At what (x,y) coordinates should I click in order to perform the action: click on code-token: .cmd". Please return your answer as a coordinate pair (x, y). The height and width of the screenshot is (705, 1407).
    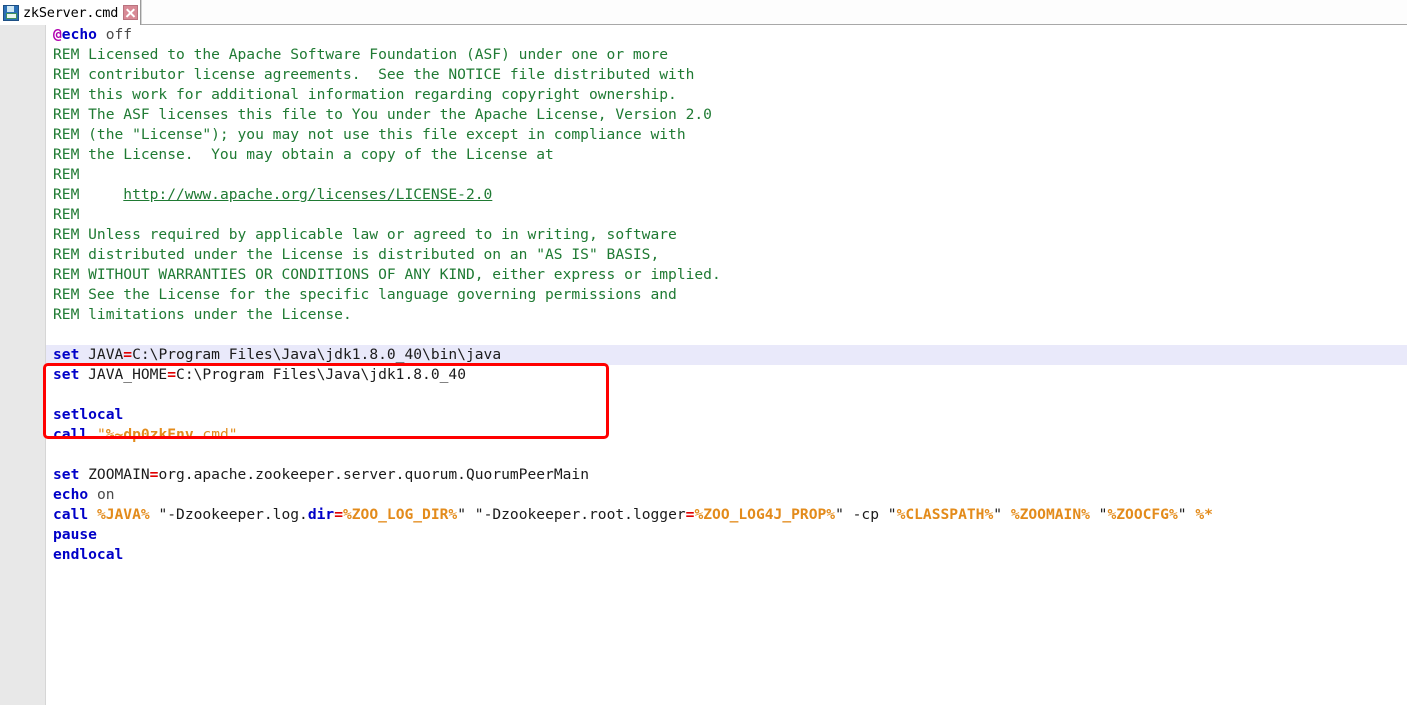
    Looking at the image, I should click on (215, 434).